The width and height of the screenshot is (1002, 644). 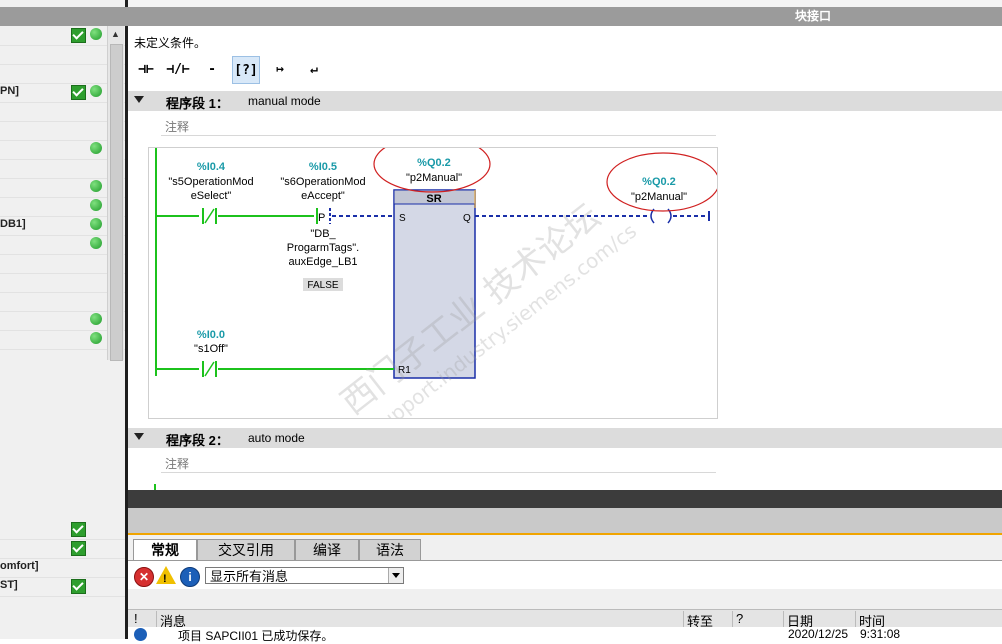 I want to click on sr-title: SR, so click(x=433, y=199).